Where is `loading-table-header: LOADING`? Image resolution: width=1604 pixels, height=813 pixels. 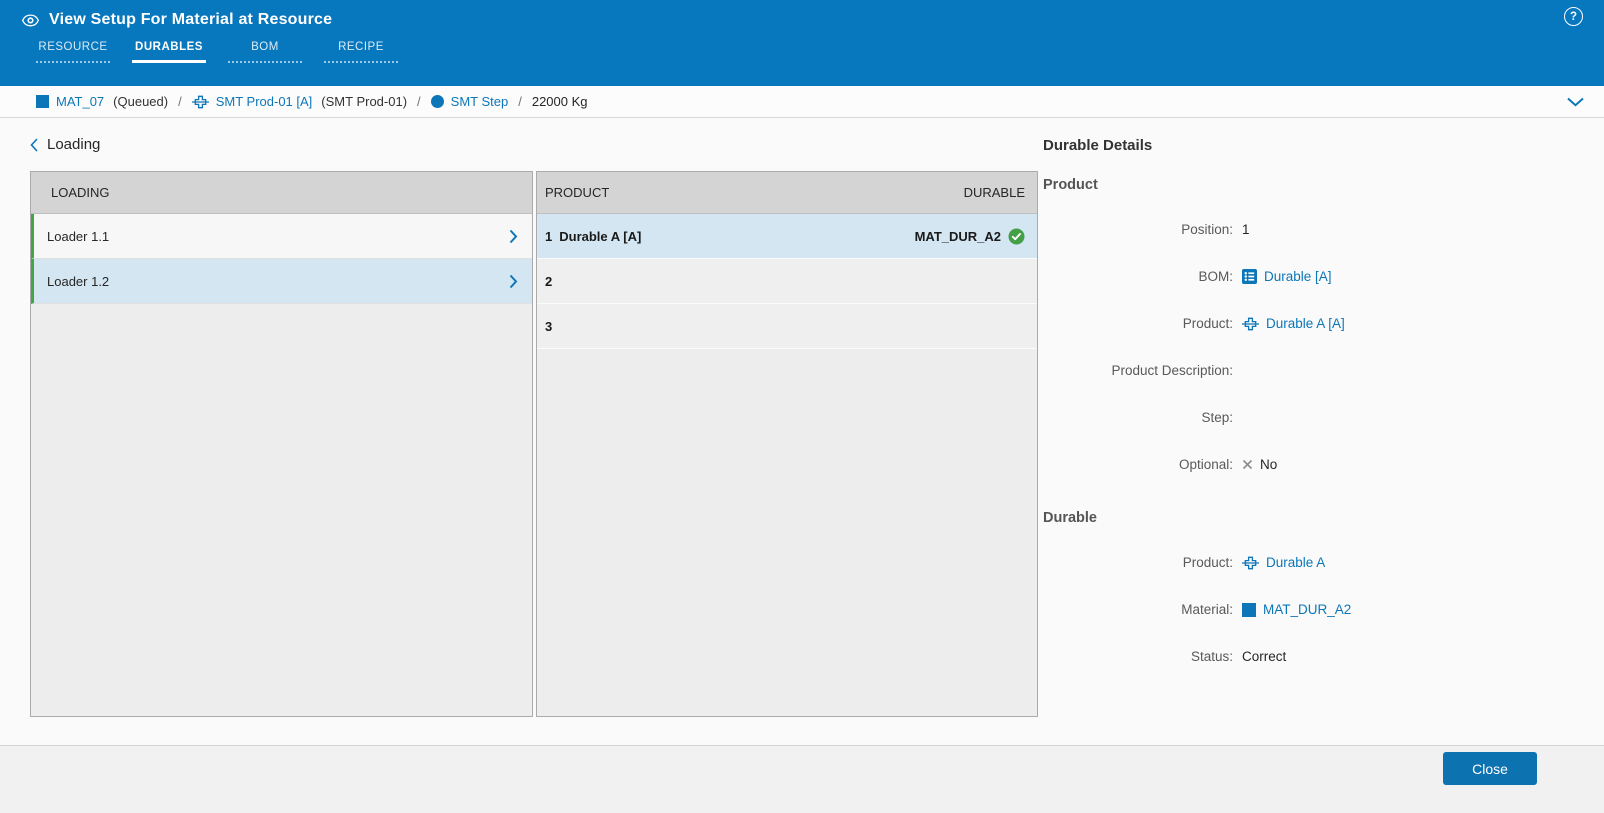 loading-table-header: LOADING is located at coordinates (281, 193).